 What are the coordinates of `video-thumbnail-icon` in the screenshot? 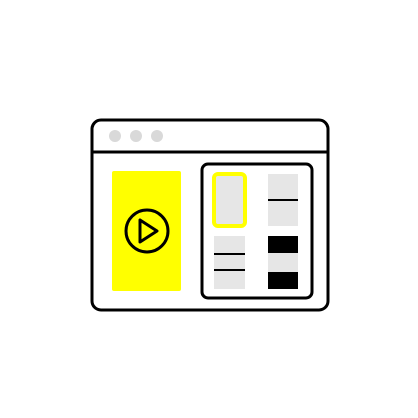 It's located at (146, 231).